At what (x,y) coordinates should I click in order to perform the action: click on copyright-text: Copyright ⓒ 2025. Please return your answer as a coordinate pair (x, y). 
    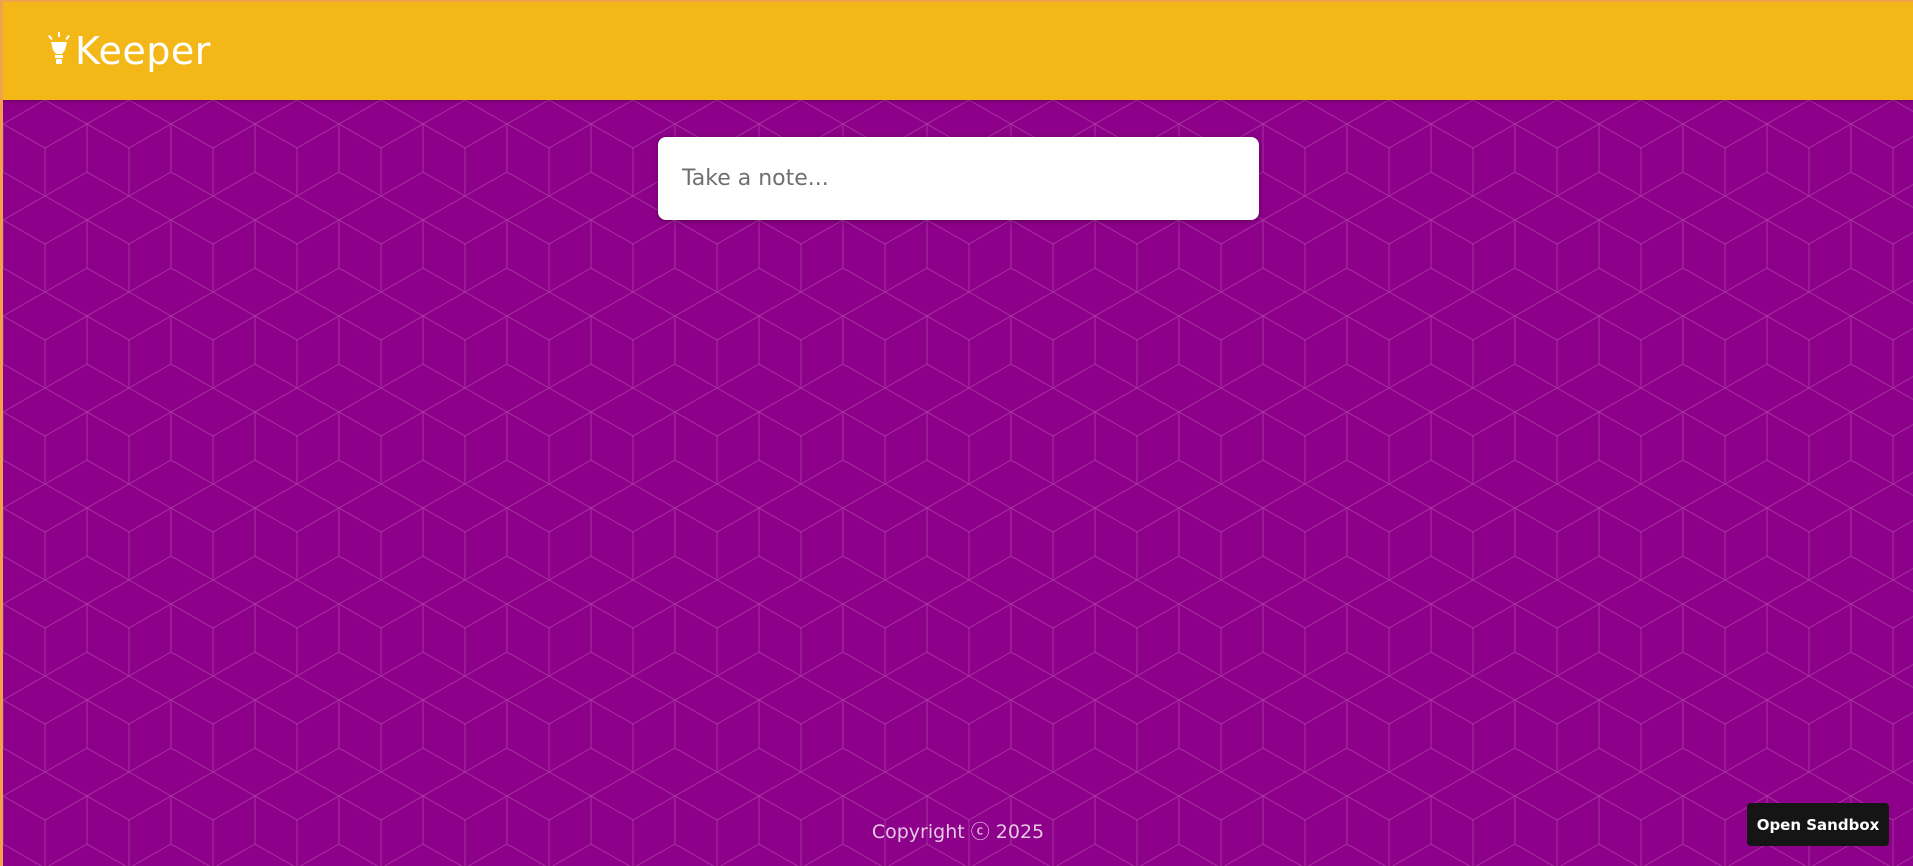
    Looking at the image, I should click on (958, 832).